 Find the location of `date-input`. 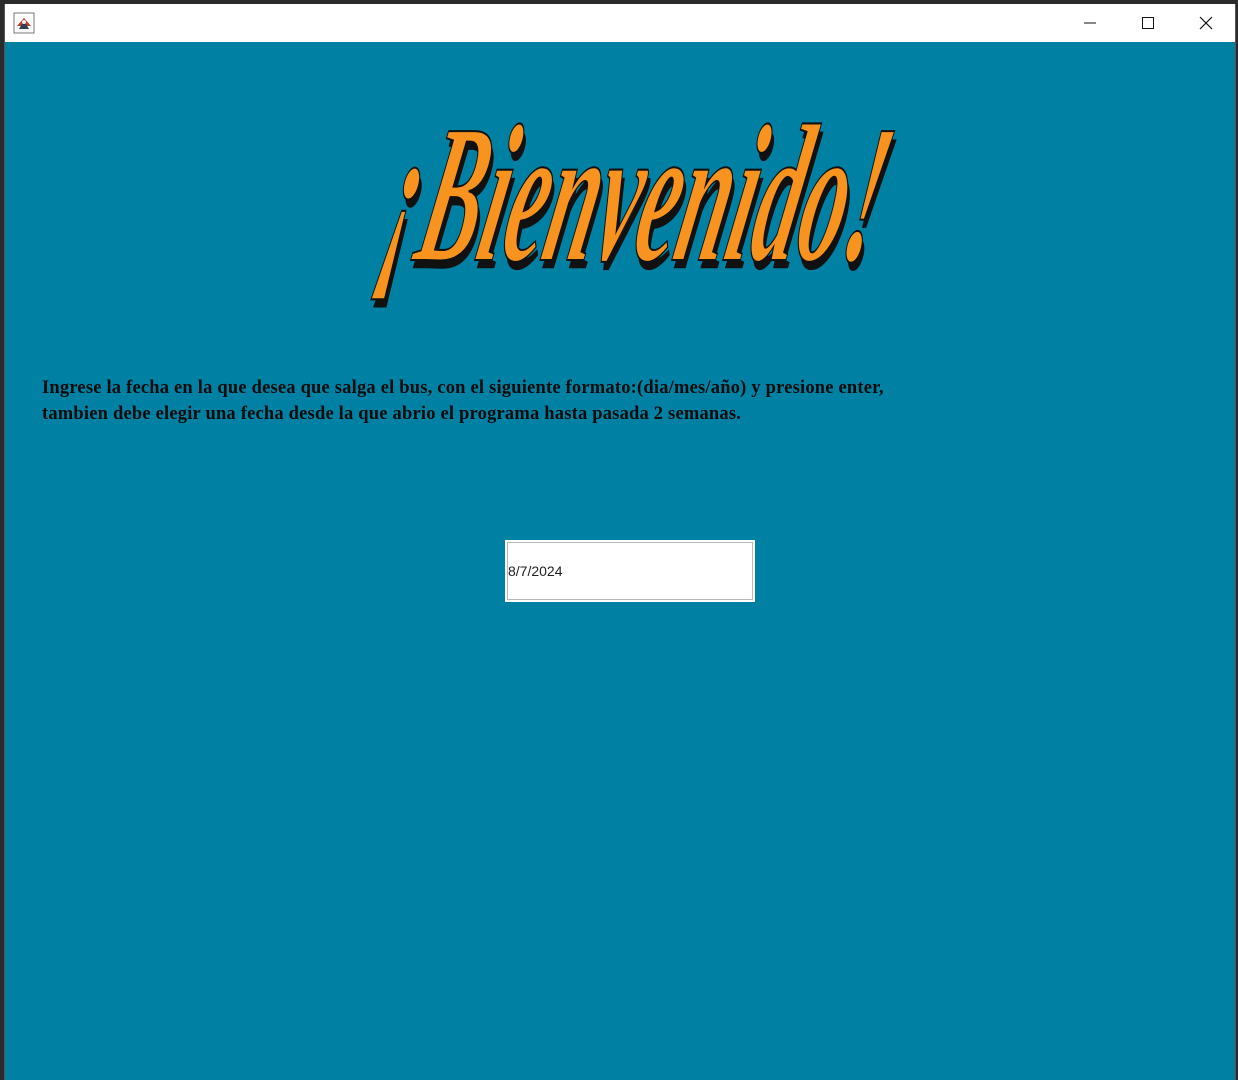

date-input is located at coordinates (630, 571).